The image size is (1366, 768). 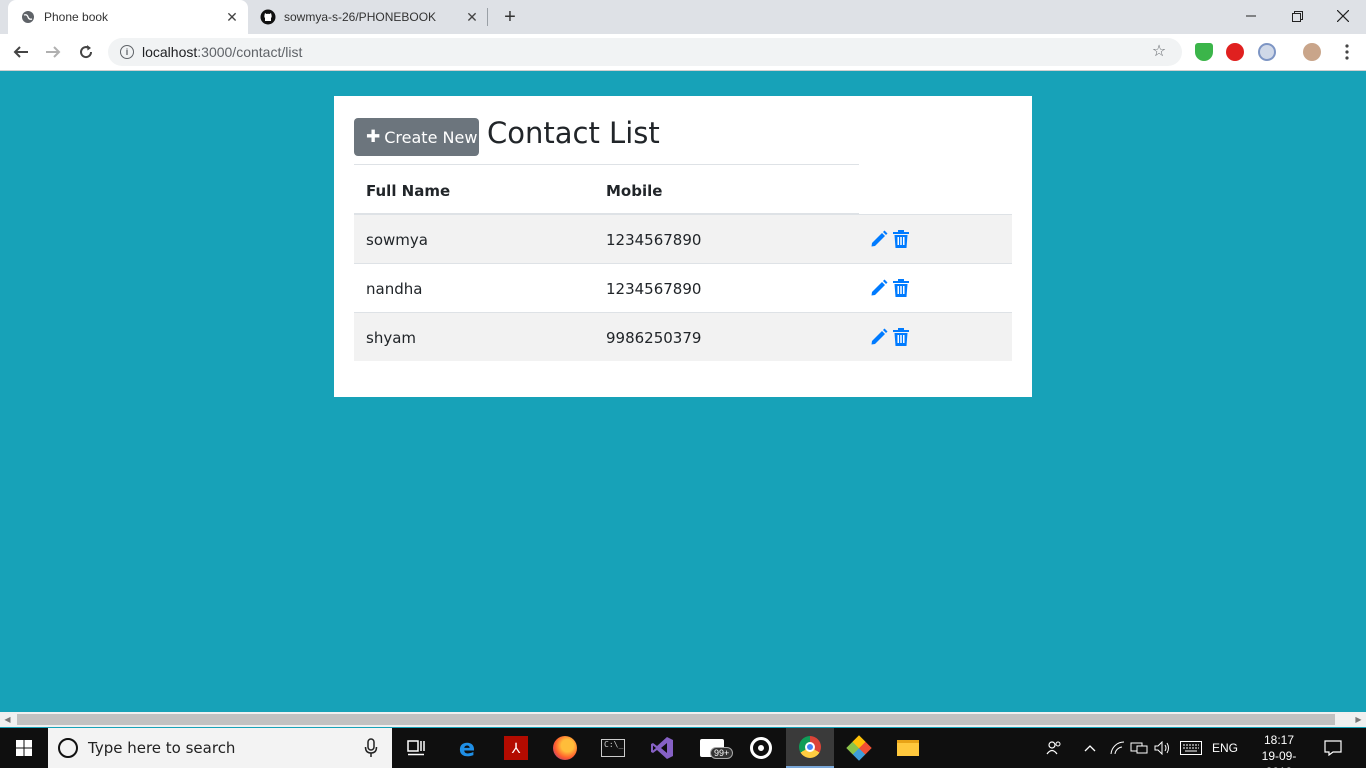 I want to click on tab-github: sowmya-s-26/PHONEBOOK ✕, so click(x=368, y=17).